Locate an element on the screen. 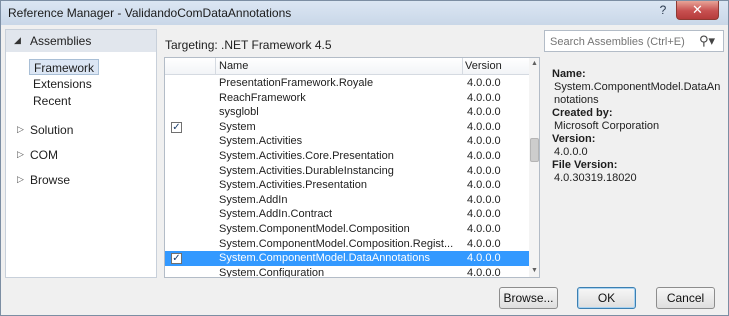 The width and height of the screenshot is (729, 316). details-version-value: 4.0.0.0 is located at coordinates (571, 152).